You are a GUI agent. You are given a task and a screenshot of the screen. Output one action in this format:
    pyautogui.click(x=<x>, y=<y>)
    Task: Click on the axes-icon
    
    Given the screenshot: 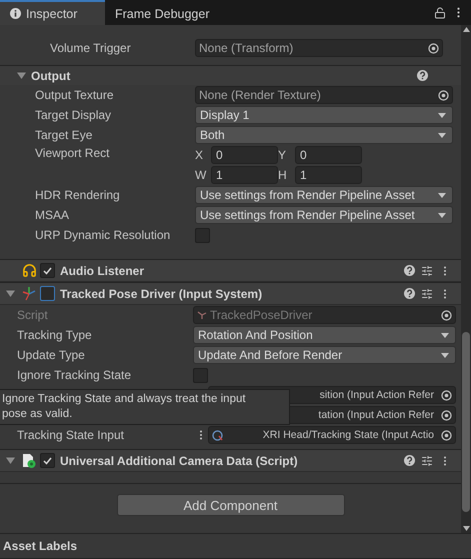 What is the action you would take?
    pyautogui.click(x=29, y=293)
    